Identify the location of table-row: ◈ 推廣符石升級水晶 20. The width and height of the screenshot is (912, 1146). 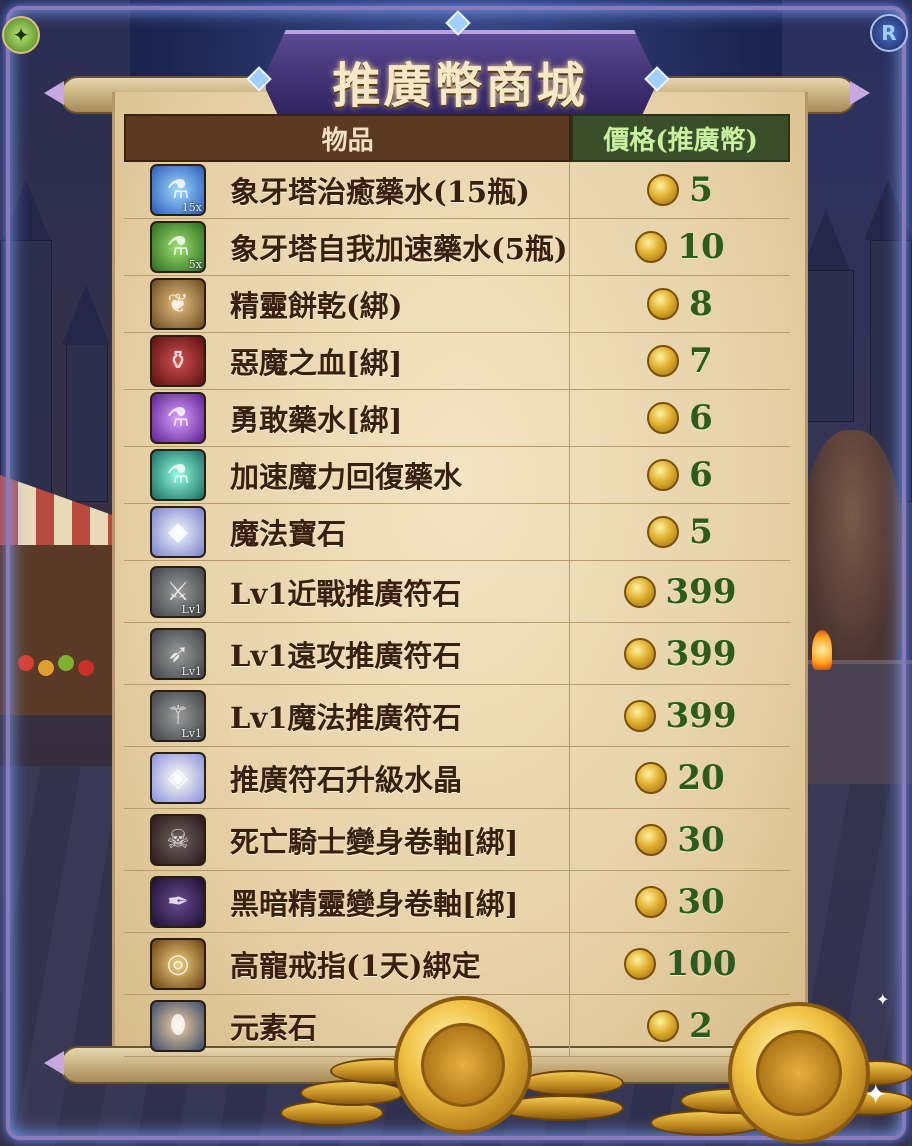
(457, 778).